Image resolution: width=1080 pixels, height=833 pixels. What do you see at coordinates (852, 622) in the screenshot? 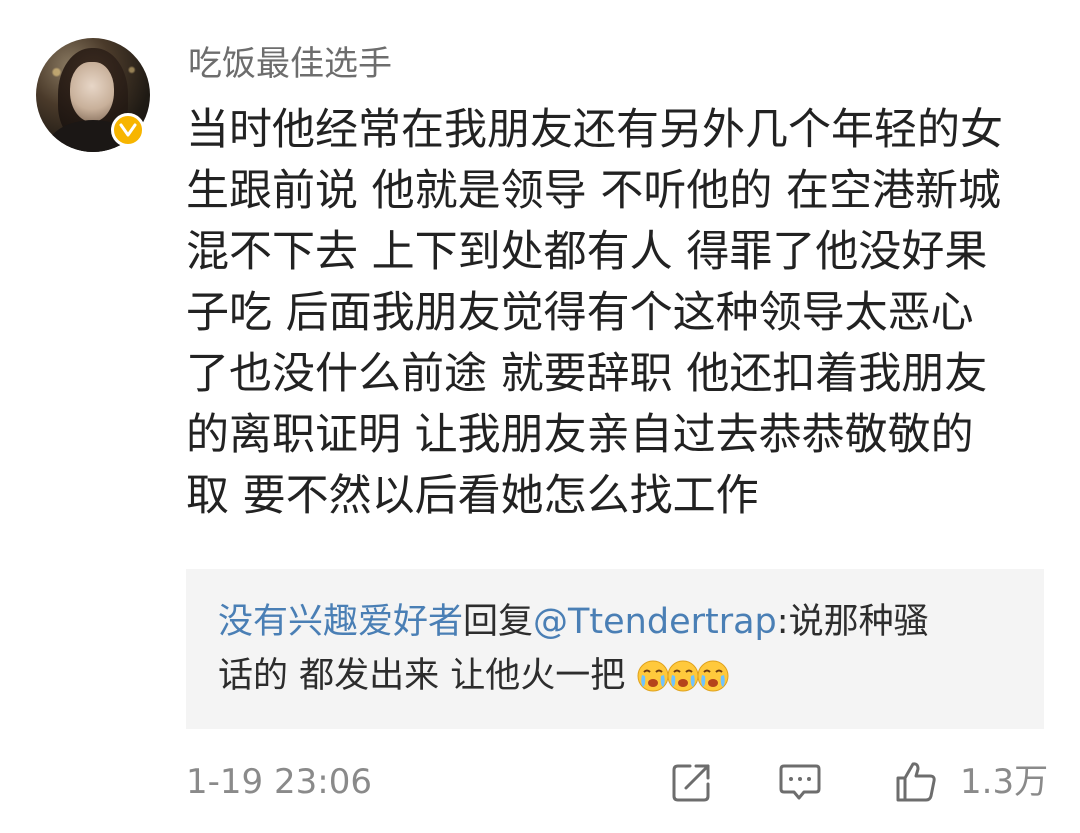
I see `reply-text-after-mention: :说那种骚` at bounding box center [852, 622].